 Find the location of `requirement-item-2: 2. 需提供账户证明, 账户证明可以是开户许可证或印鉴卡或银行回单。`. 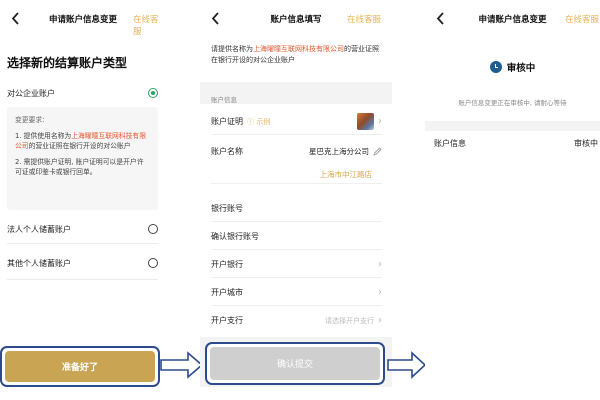

requirement-item-2: 2. 需提供账户证明, 账户证明可以是开户许可证或印鉴卡或银行回单。 is located at coordinates (79, 167).